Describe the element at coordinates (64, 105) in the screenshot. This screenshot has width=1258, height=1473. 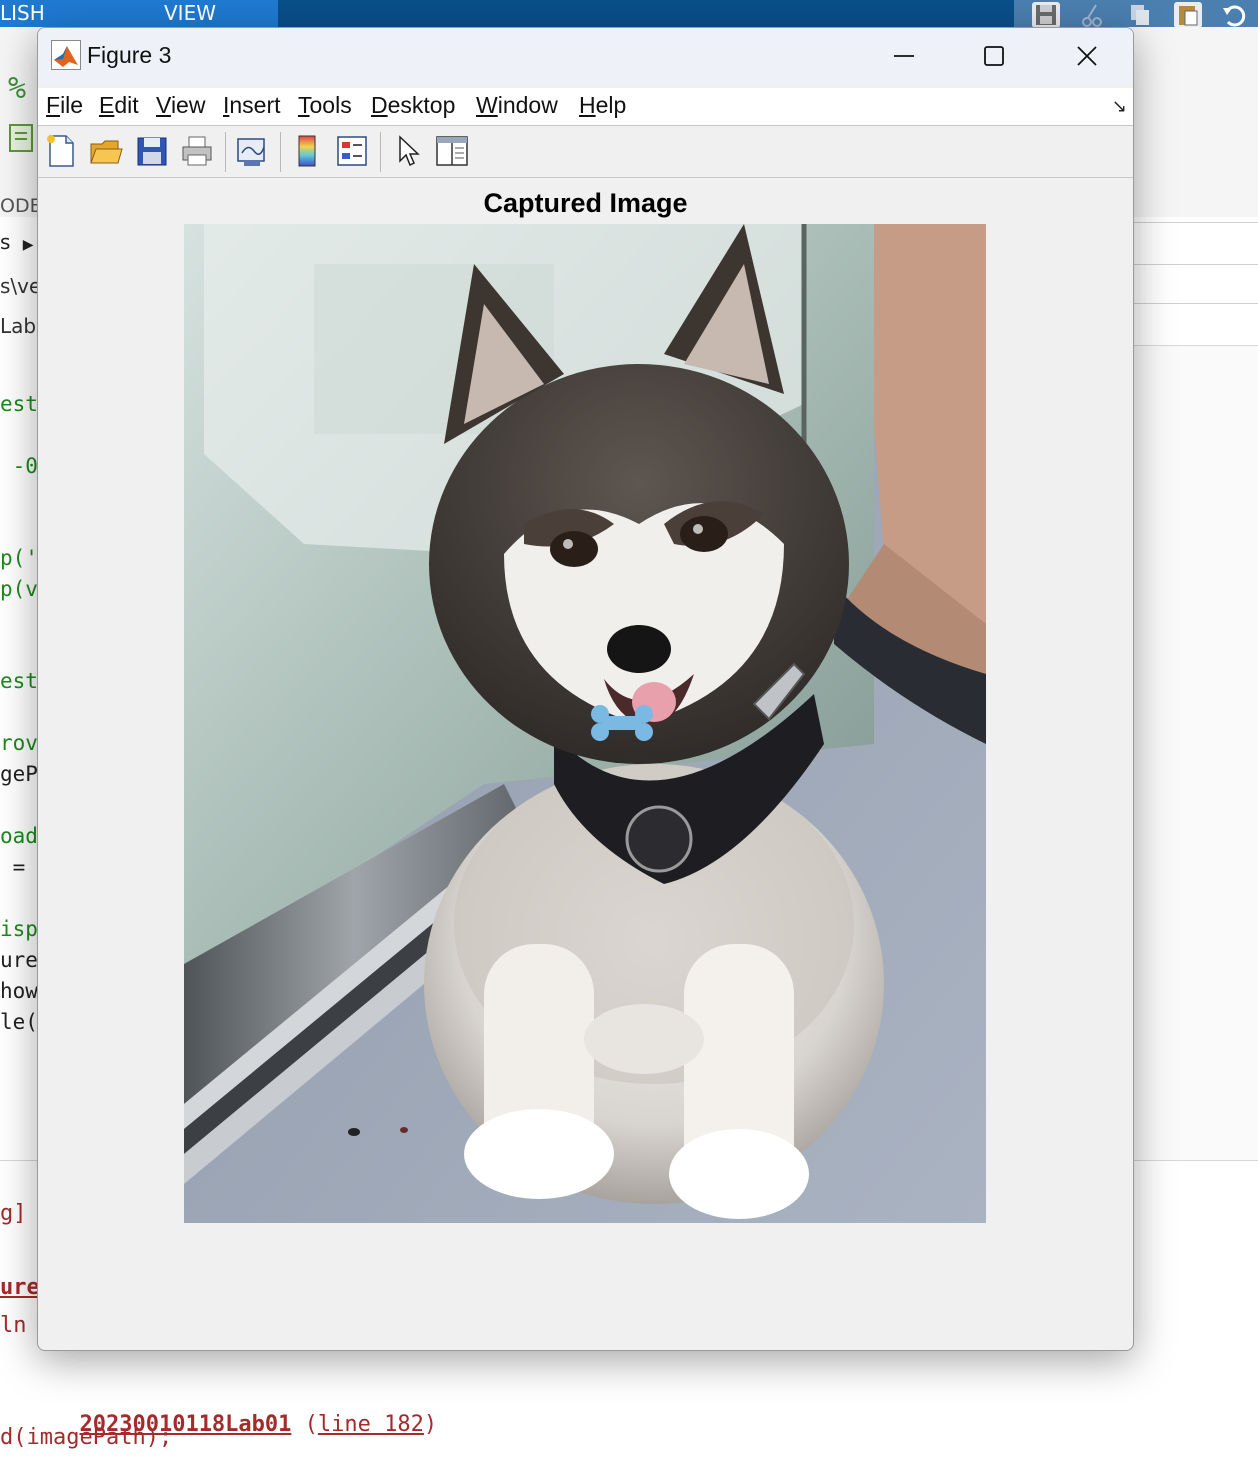
I see `menu-file: File` at that location.